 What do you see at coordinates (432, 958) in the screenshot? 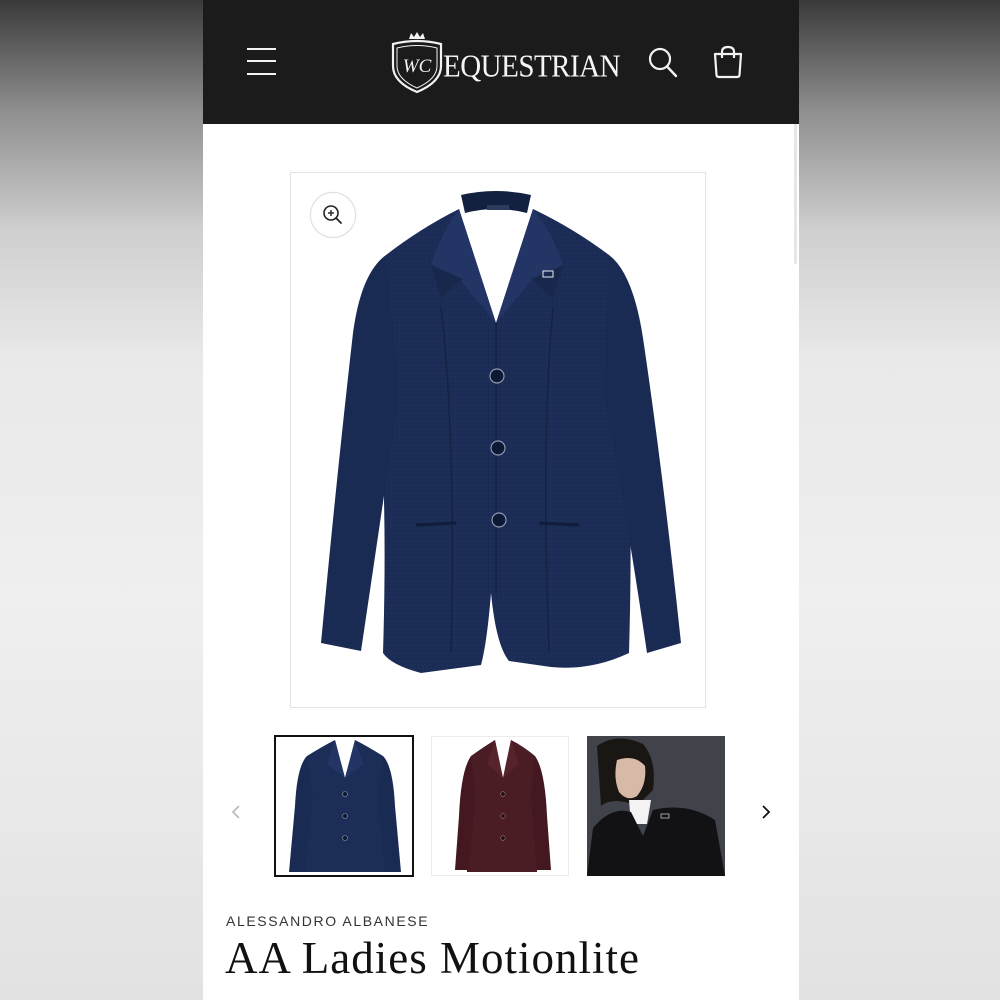
I see `product-title: AA Ladies Motionlite` at bounding box center [432, 958].